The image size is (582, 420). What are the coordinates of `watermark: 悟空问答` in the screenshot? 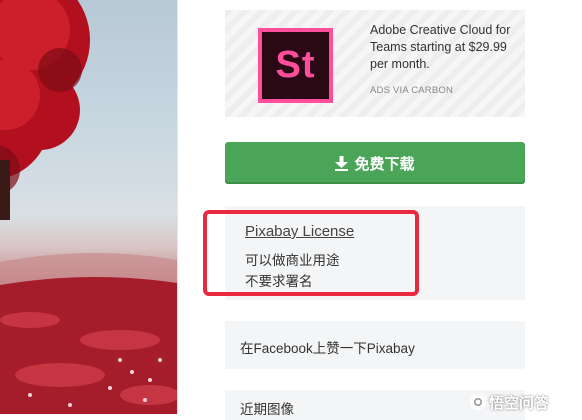 It's located at (509, 402).